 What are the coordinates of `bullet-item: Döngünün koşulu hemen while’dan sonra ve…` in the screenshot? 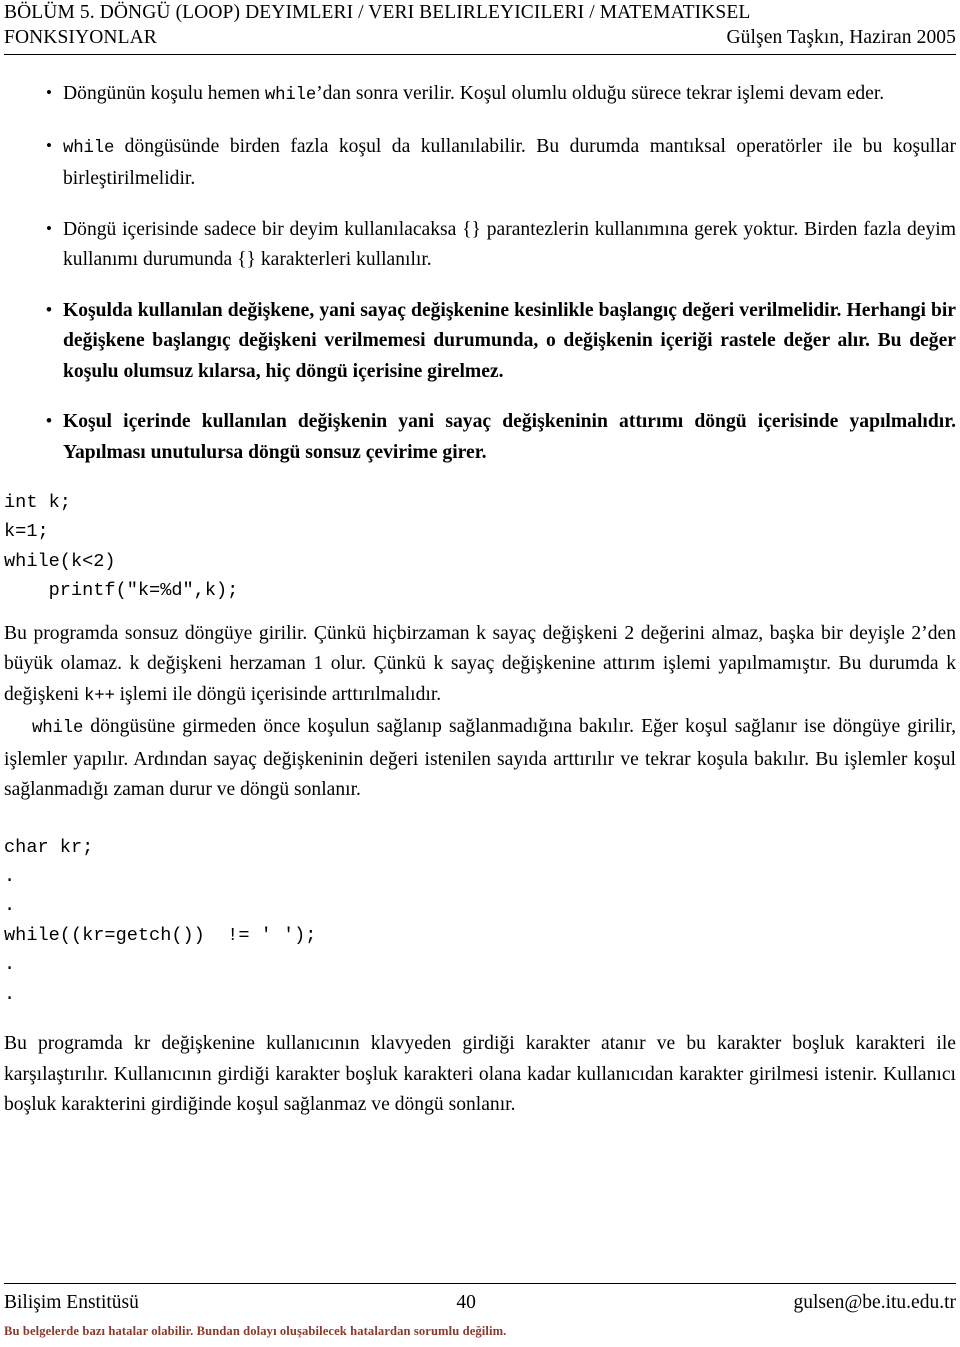 It's located at (480, 95).